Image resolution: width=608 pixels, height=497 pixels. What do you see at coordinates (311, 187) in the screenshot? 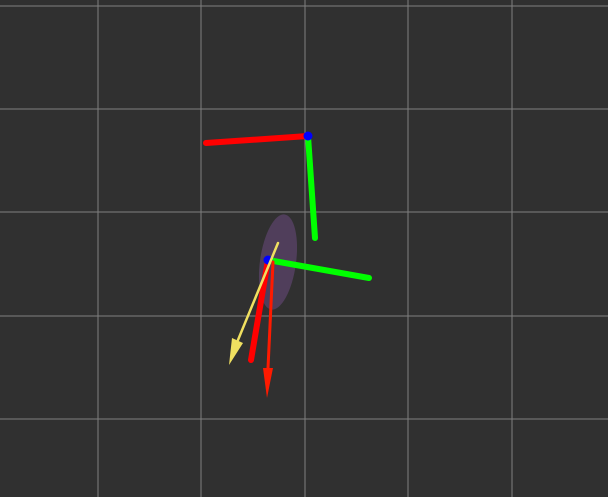
I see `frame-a-y-axis` at bounding box center [311, 187].